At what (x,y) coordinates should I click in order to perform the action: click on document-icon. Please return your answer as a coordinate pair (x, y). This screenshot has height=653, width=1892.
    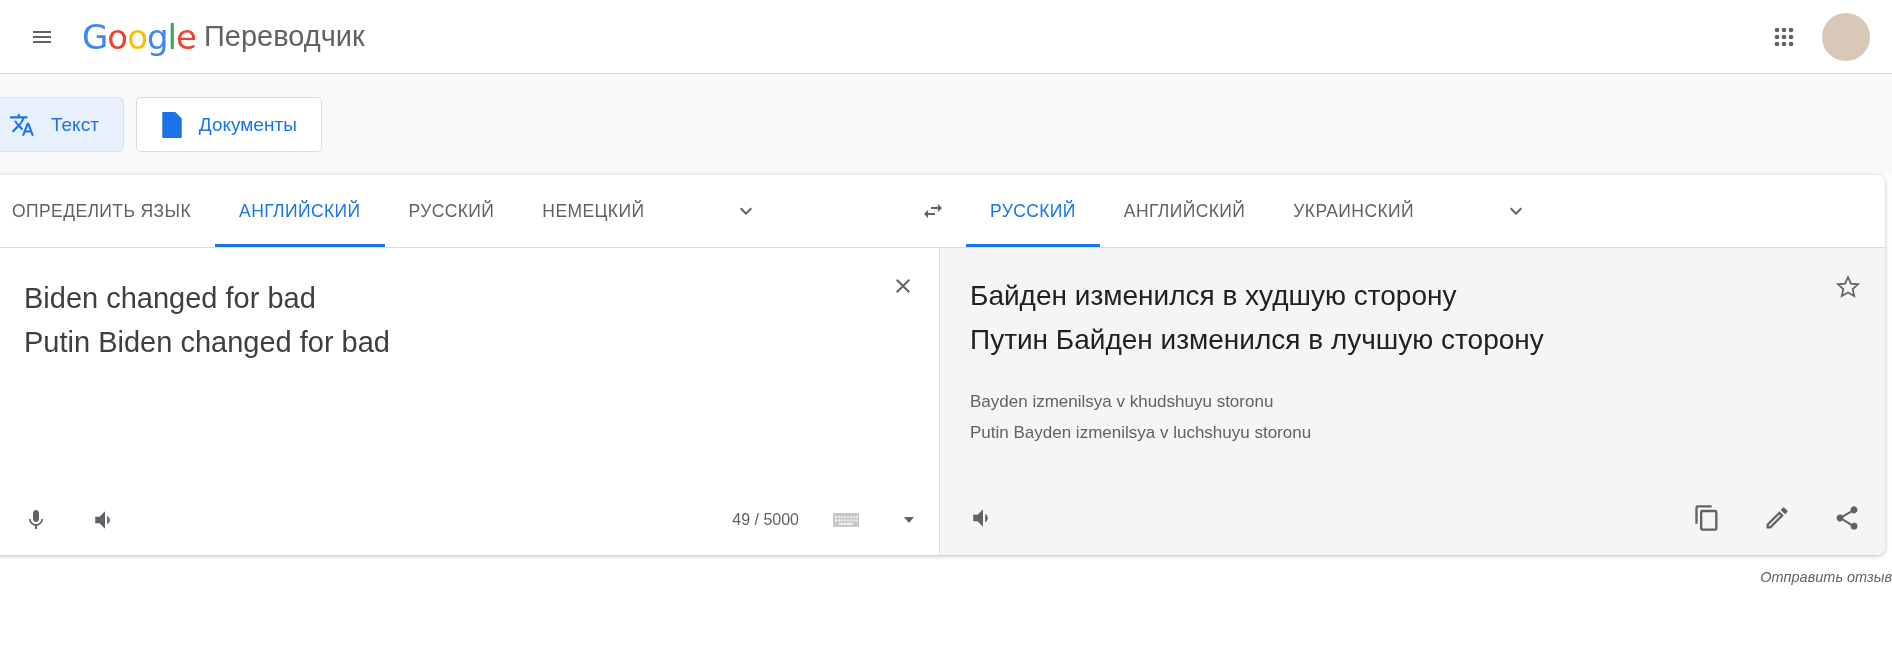
    Looking at the image, I should click on (171, 124).